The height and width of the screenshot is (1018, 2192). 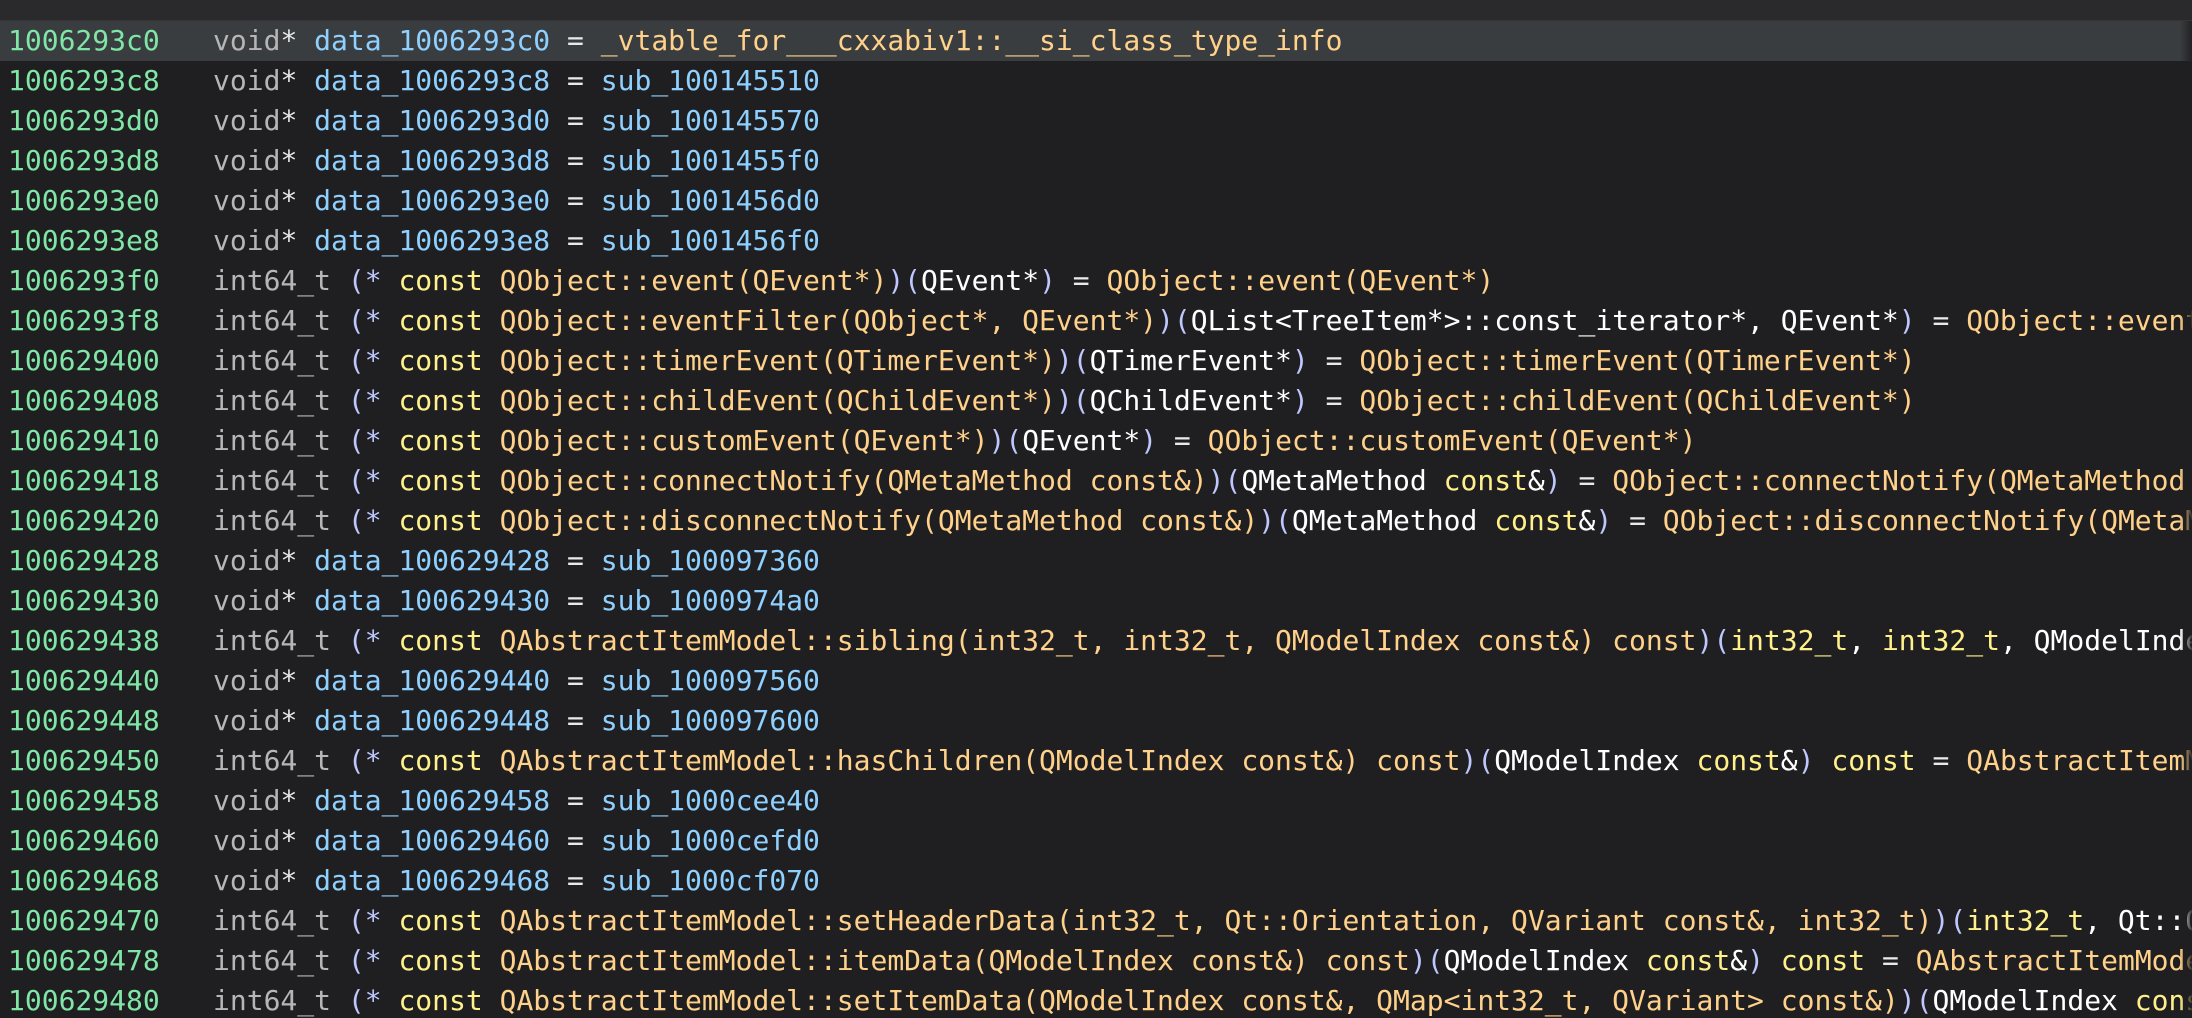 What do you see at coordinates (106, 241) in the screenshot?
I see `line-address: 1006293e8` at bounding box center [106, 241].